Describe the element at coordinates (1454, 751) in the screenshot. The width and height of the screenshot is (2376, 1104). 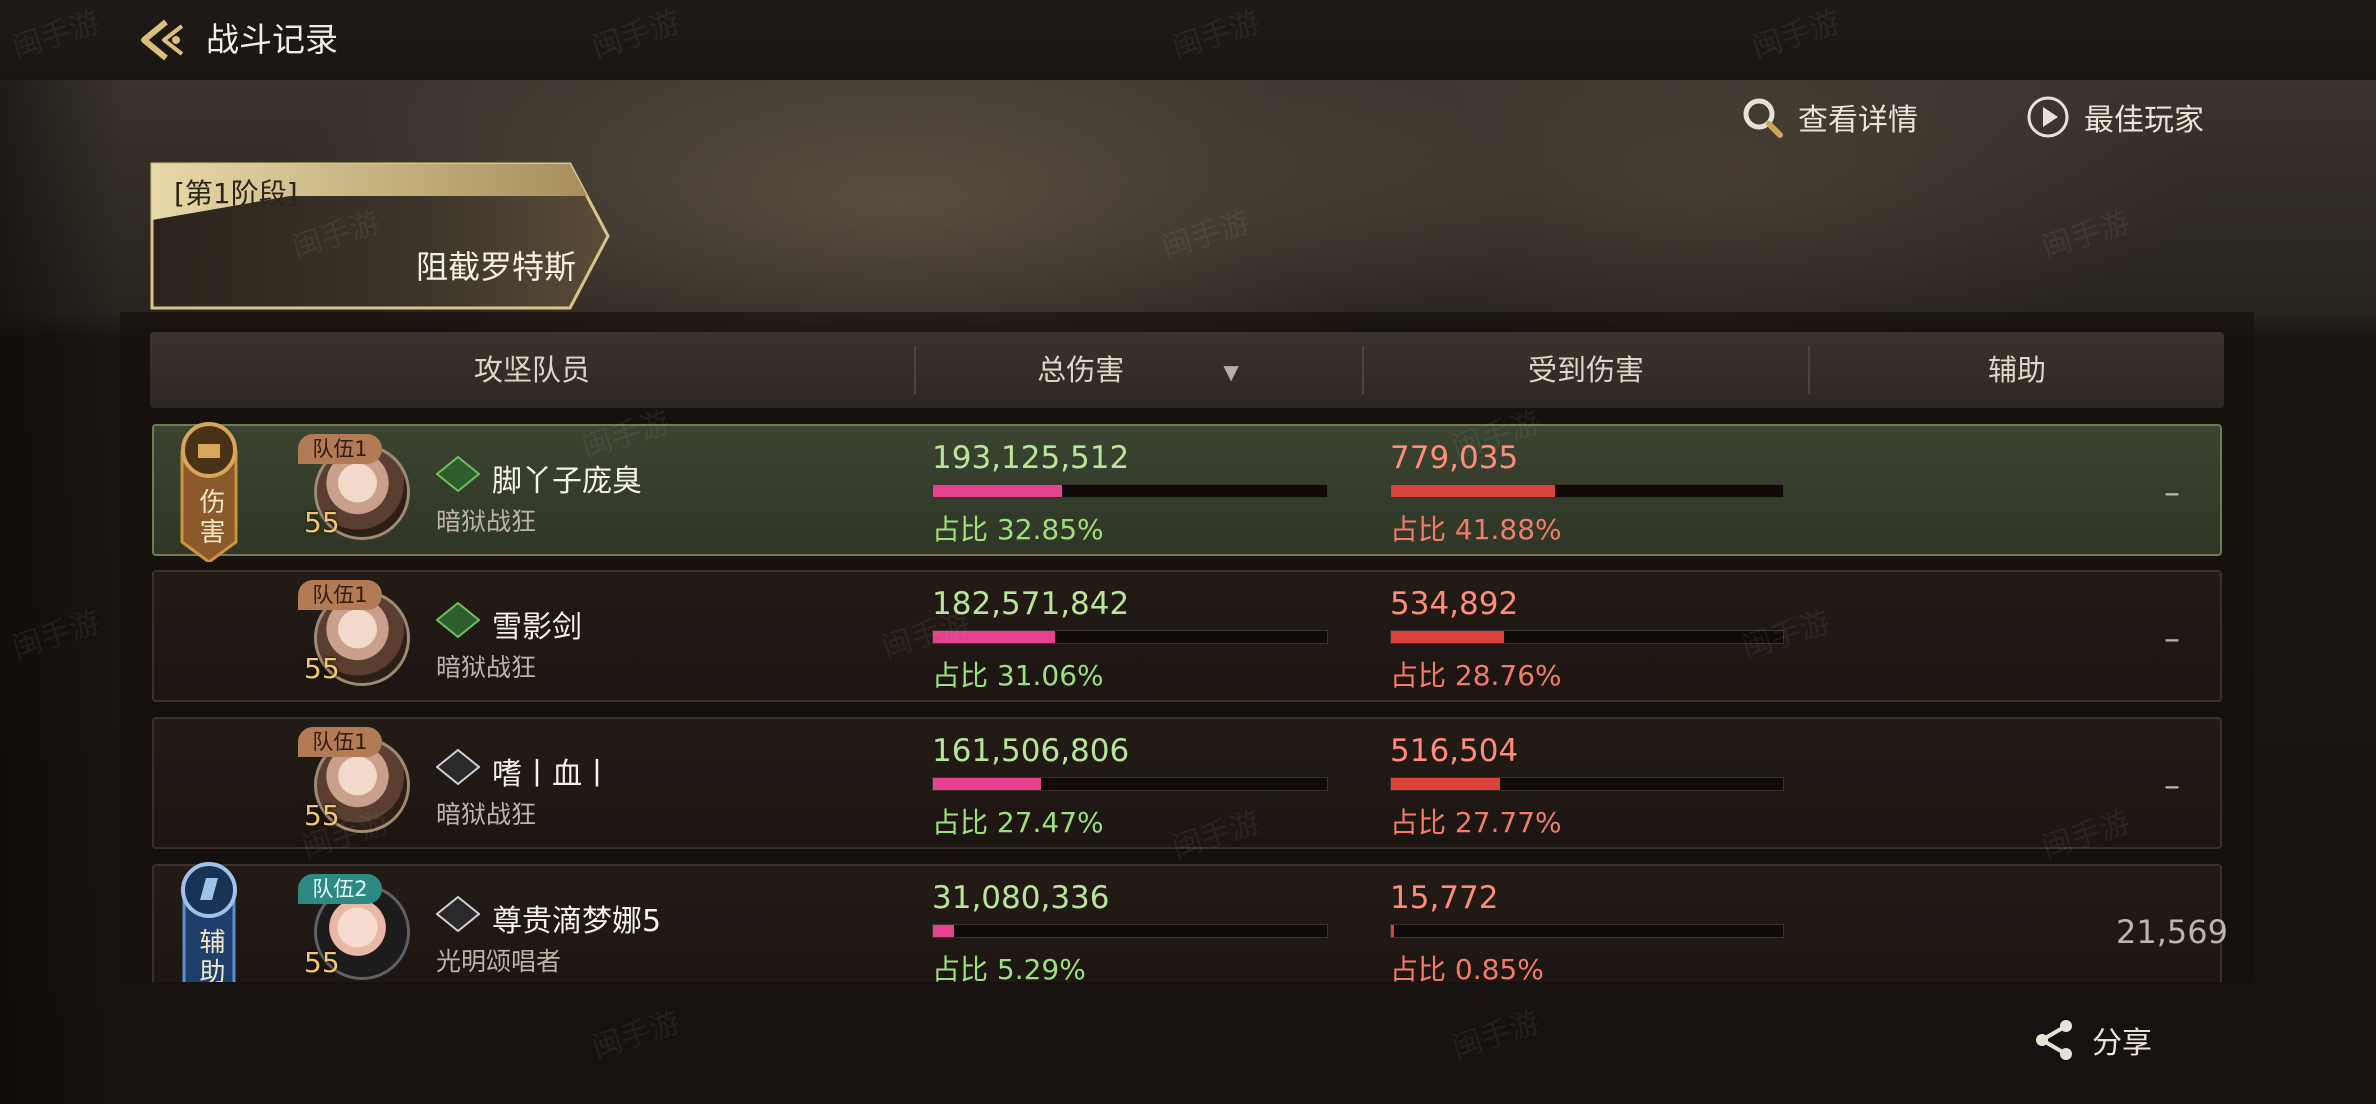
I see `damage-received-value: 516,504` at that location.